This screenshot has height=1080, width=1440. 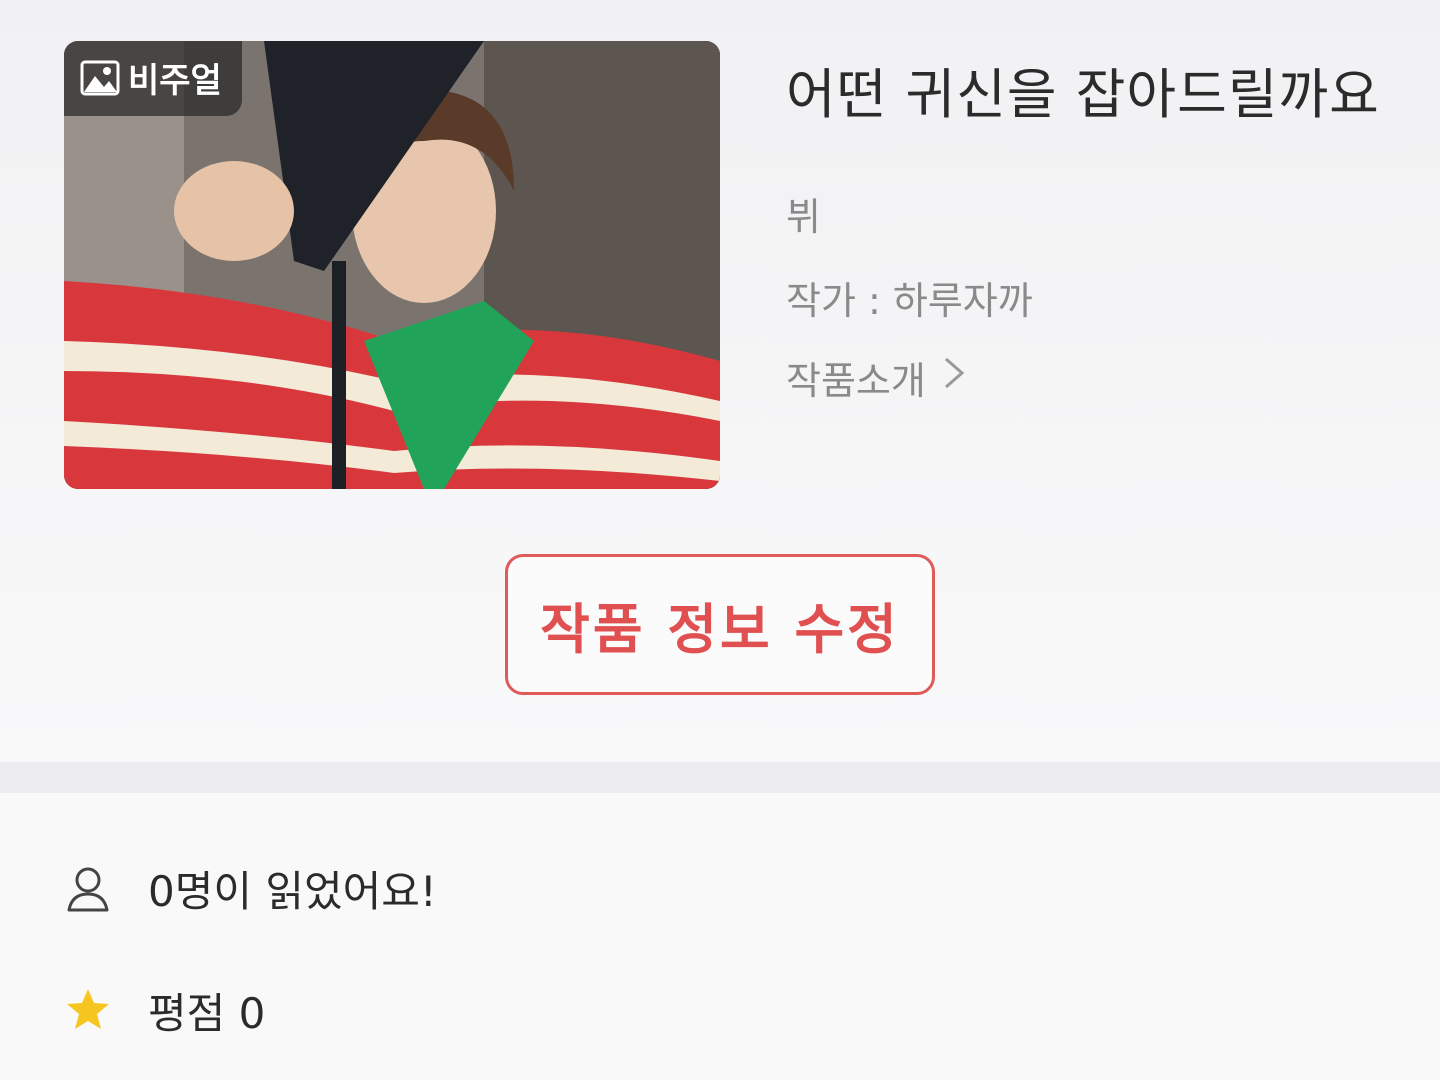 What do you see at coordinates (954, 378) in the screenshot?
I see `chevron-right-icon` at bounding box center [954, 378].